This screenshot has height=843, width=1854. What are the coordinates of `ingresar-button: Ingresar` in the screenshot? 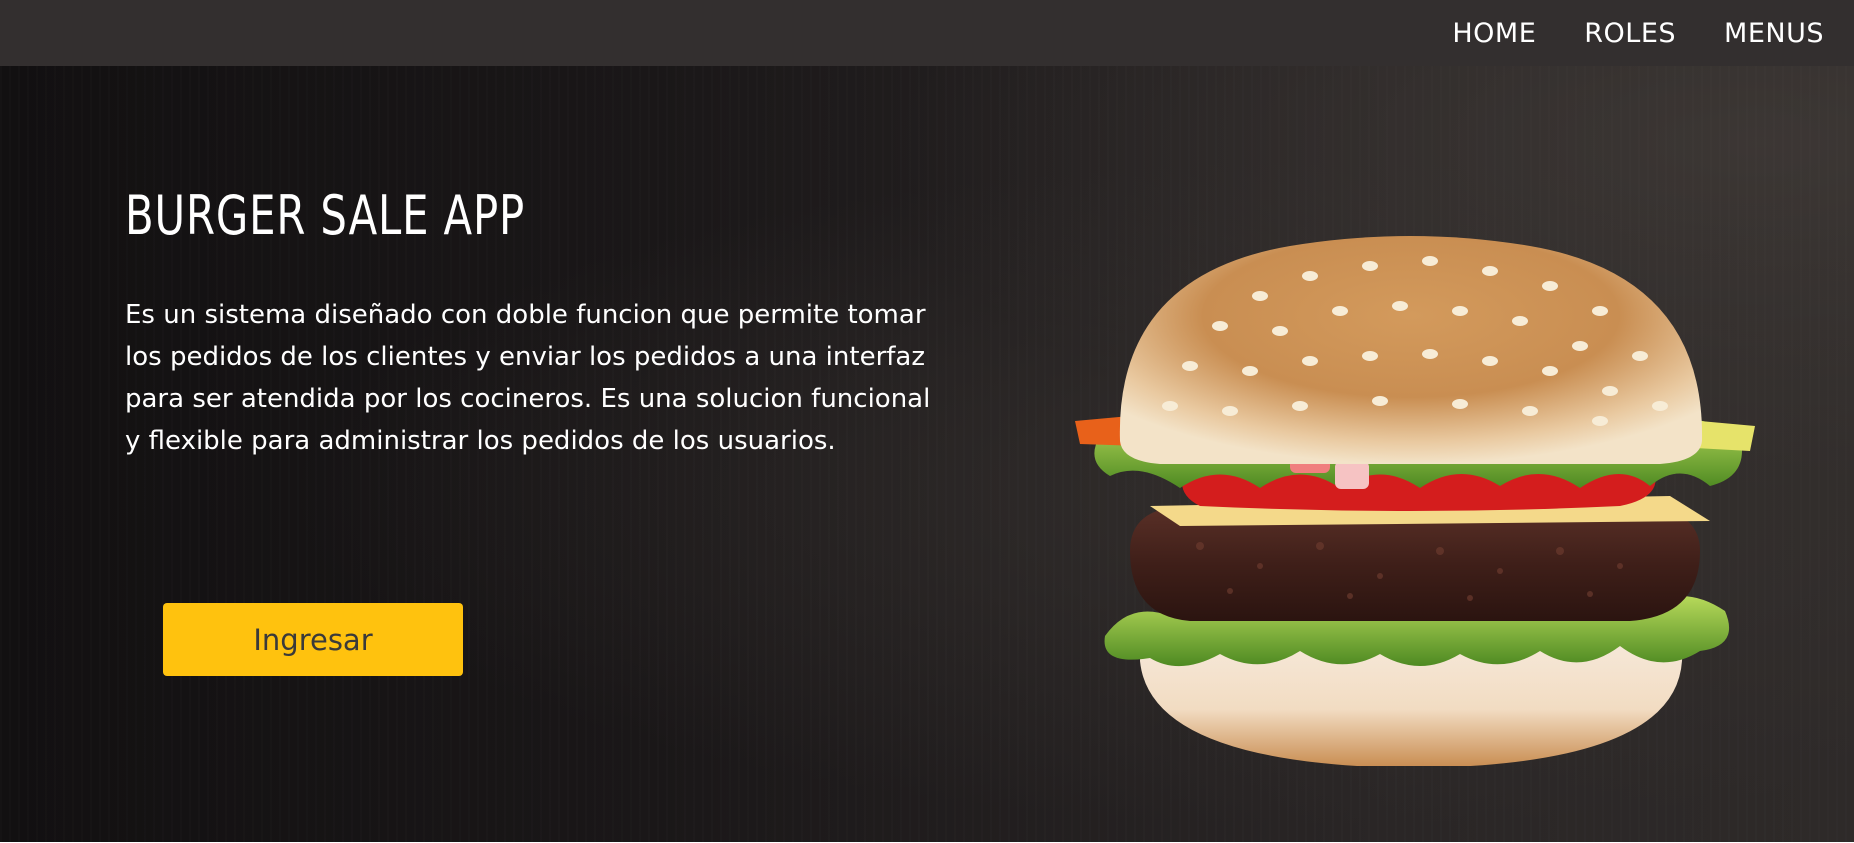 It's located at (313, 639).